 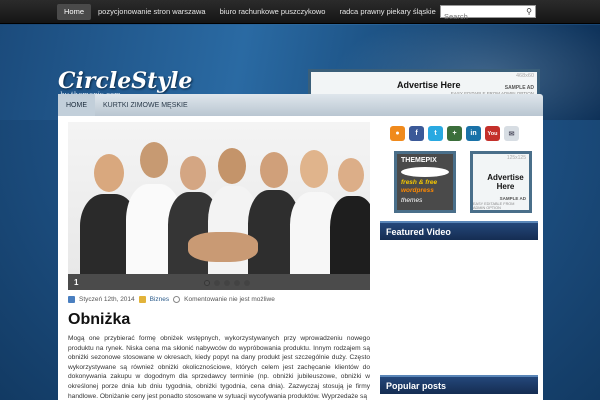 I want to click on search-box: ⚲, so click(x=488, y=13).